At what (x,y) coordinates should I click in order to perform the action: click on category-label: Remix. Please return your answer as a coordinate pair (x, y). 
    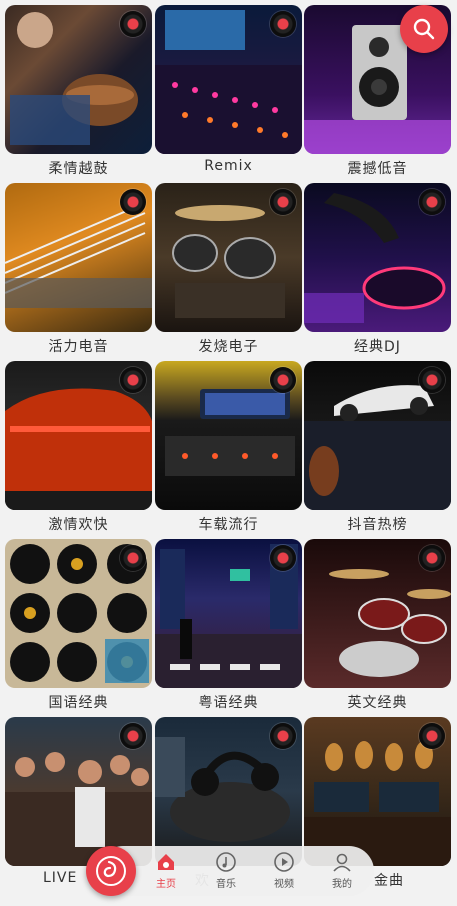
    Looking at the image, I should click on (228, 166).